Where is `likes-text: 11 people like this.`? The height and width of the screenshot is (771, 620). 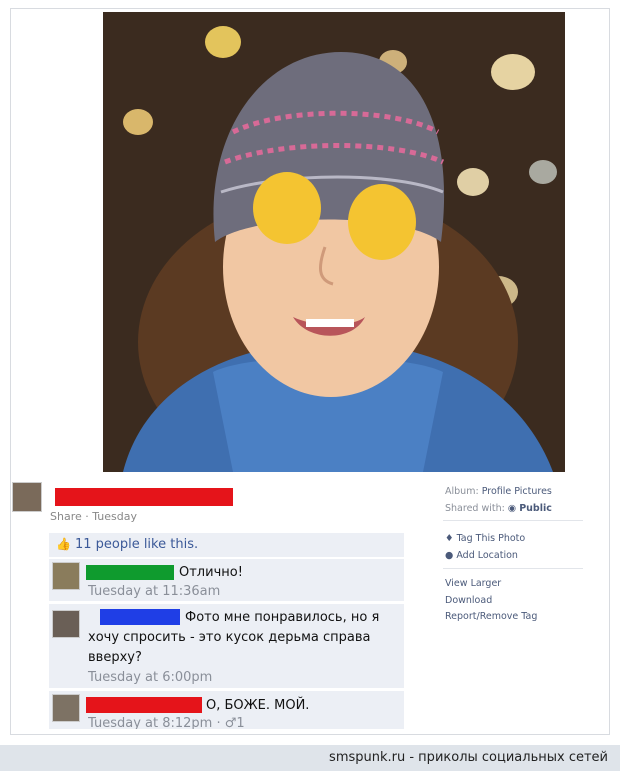
likes-text: 11 people like this. is located at coordinates (136, 544).